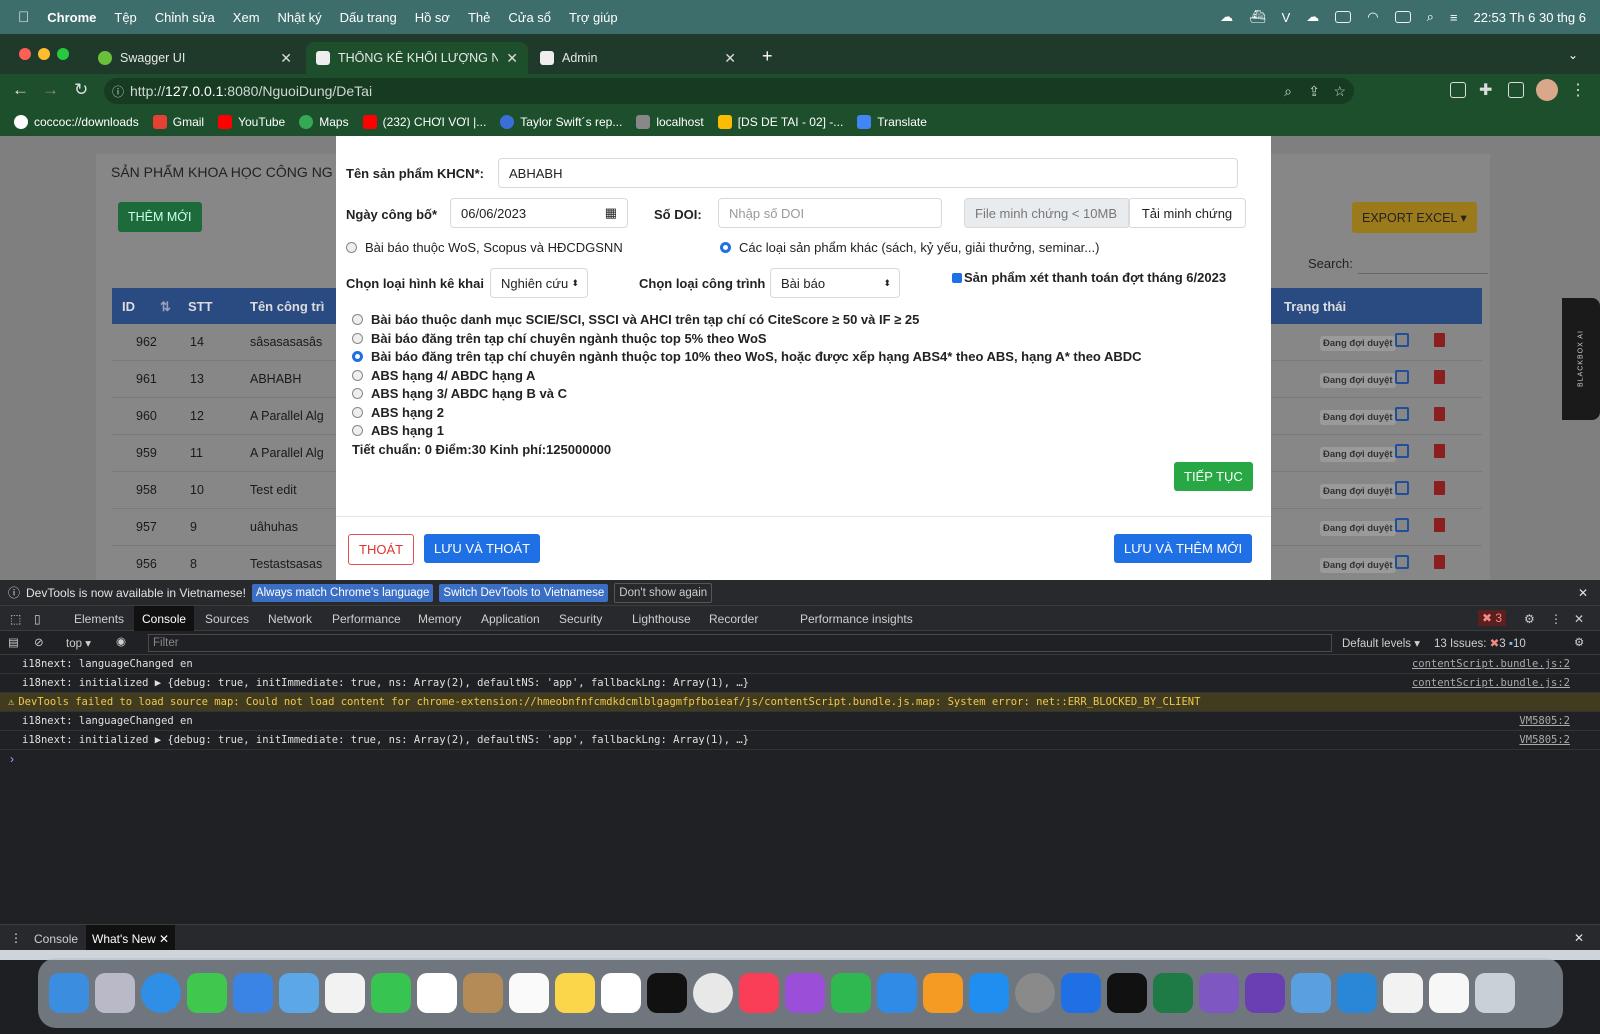 This screenshot has height=1034, width=1600. Describe the element at coordinates (524, 592) in the screenshot. I see `switch-vietnamese-button: Switch DevTools to Vietnamese` at that location.